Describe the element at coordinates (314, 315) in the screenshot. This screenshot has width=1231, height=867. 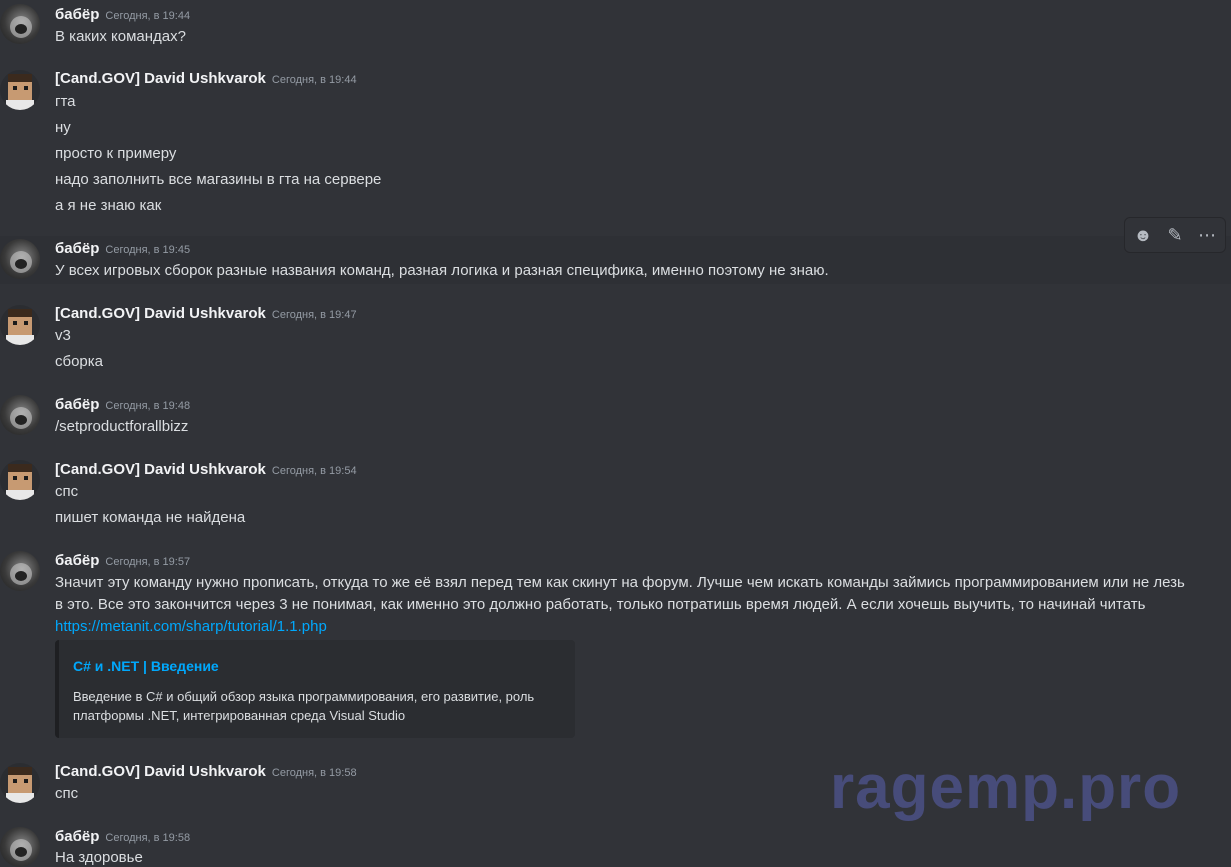
I see `timestamp: Сегодня, в 19:47` at that location.